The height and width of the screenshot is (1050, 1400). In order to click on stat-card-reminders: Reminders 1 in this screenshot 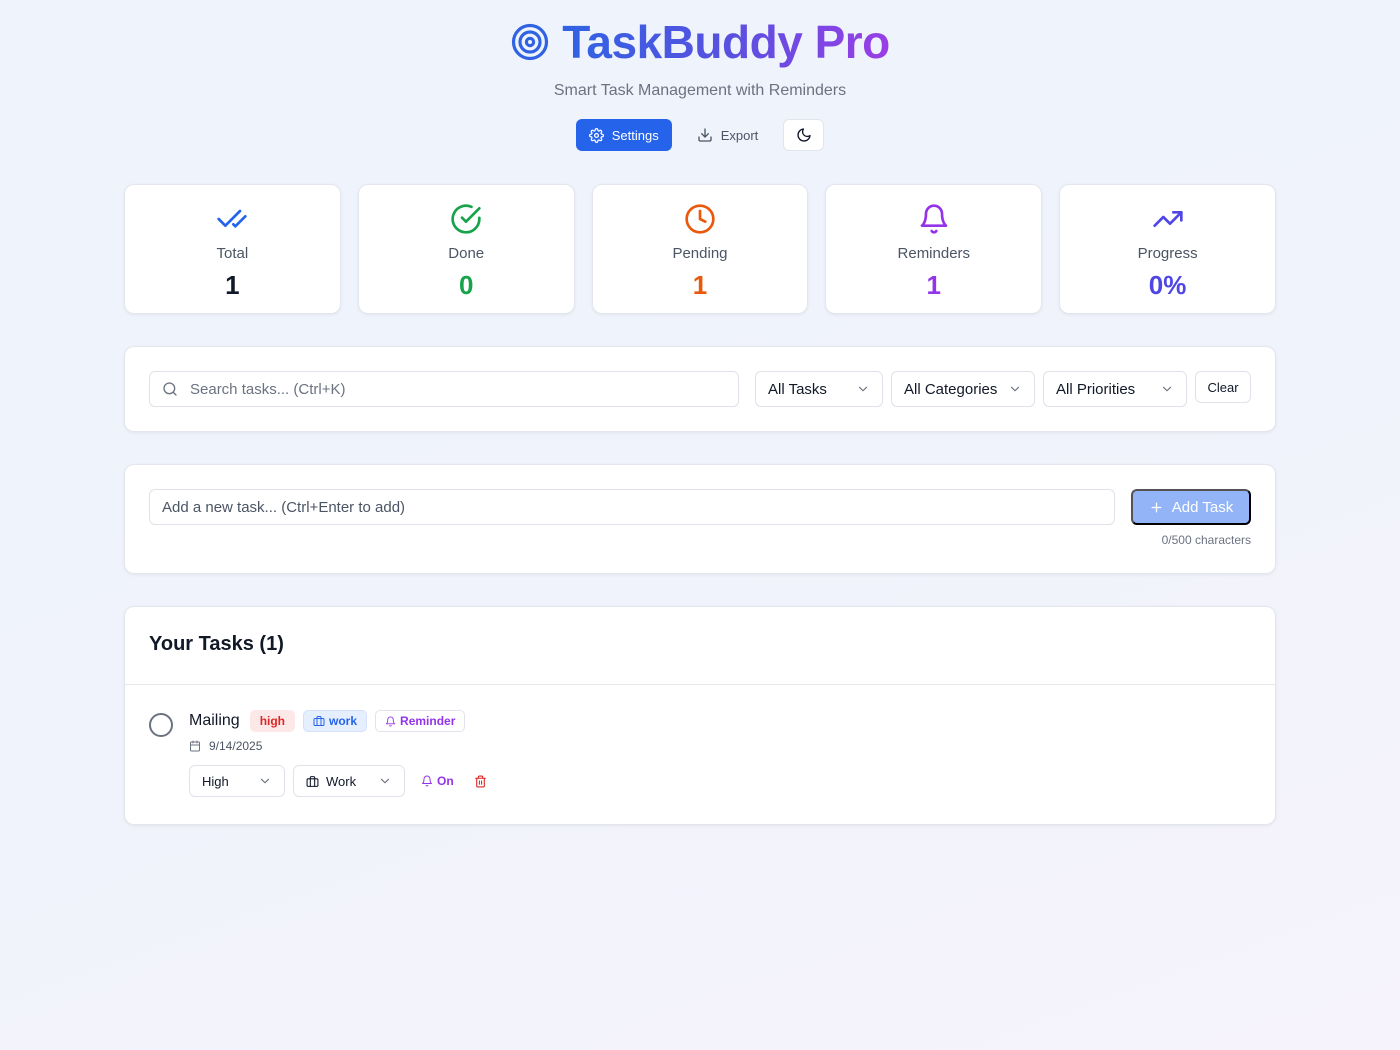, I will do `click(934, 249)`.